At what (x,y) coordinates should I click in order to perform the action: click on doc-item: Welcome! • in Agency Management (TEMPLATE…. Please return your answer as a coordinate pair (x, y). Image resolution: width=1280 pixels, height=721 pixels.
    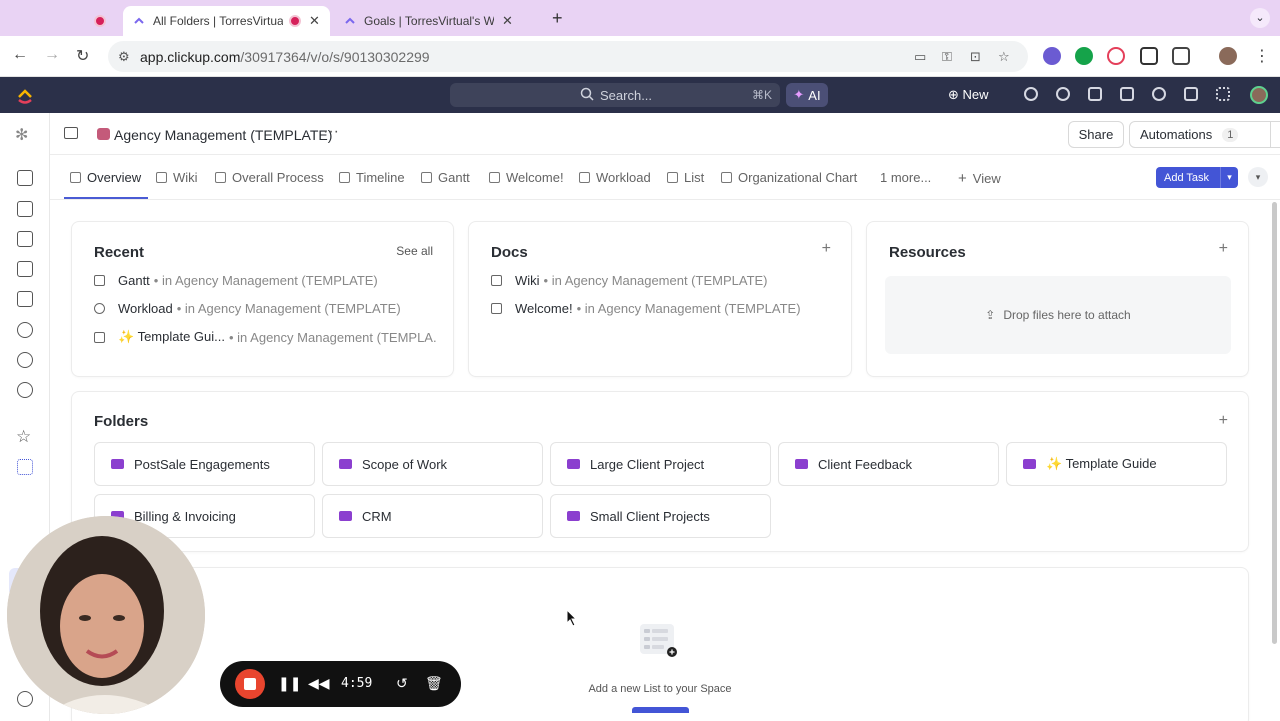
    Looking at the image, I should click on (646, 308).